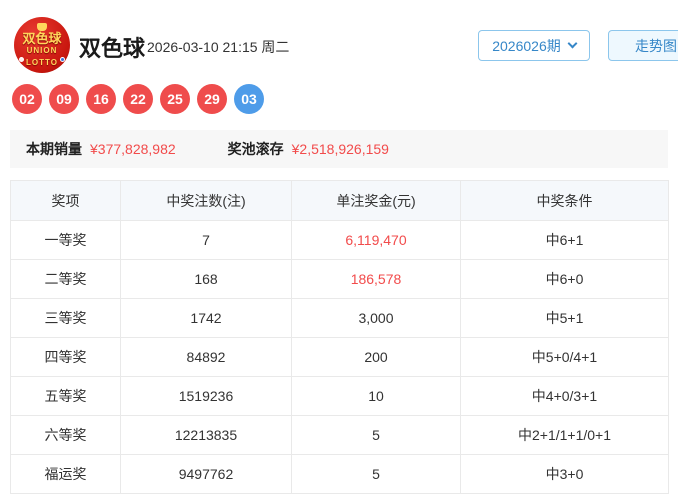  What do you see at coordinates (206, 435) in the screenshot?
I see `count-cell: 12213835` at bounding box center [206, 435].